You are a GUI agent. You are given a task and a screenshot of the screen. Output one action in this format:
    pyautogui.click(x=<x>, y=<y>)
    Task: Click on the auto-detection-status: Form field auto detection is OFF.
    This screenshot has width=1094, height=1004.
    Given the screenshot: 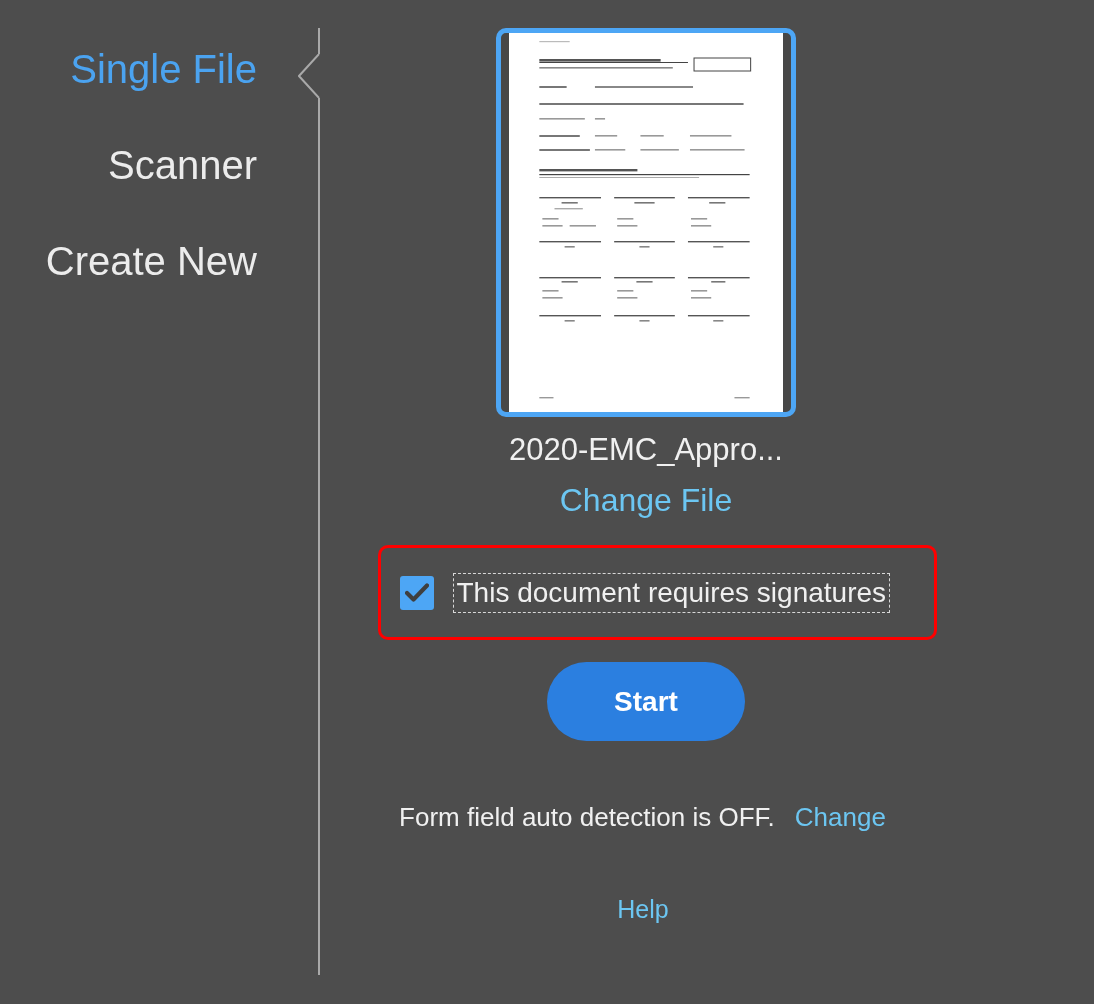 What is the action you would take?
    pyautogui.click(x=587, y=817)
    